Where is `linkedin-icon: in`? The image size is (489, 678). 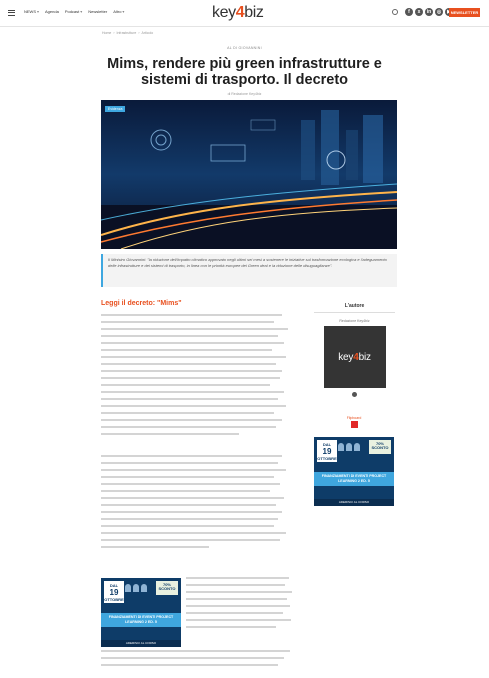 linkedin-icon: in is located at coordinates (429, 12).